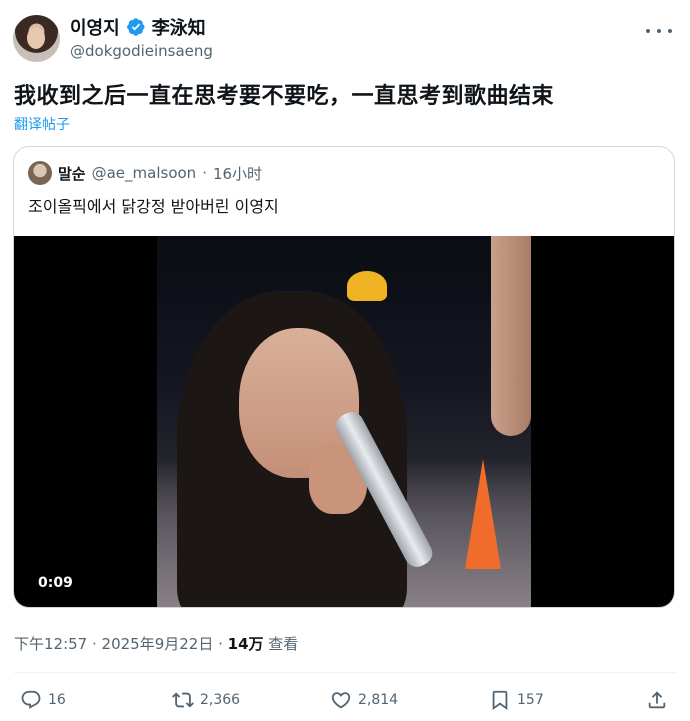 This screenshot has width=690, height=721. I want to click on repost-count: 2,366, so click(220, 700).